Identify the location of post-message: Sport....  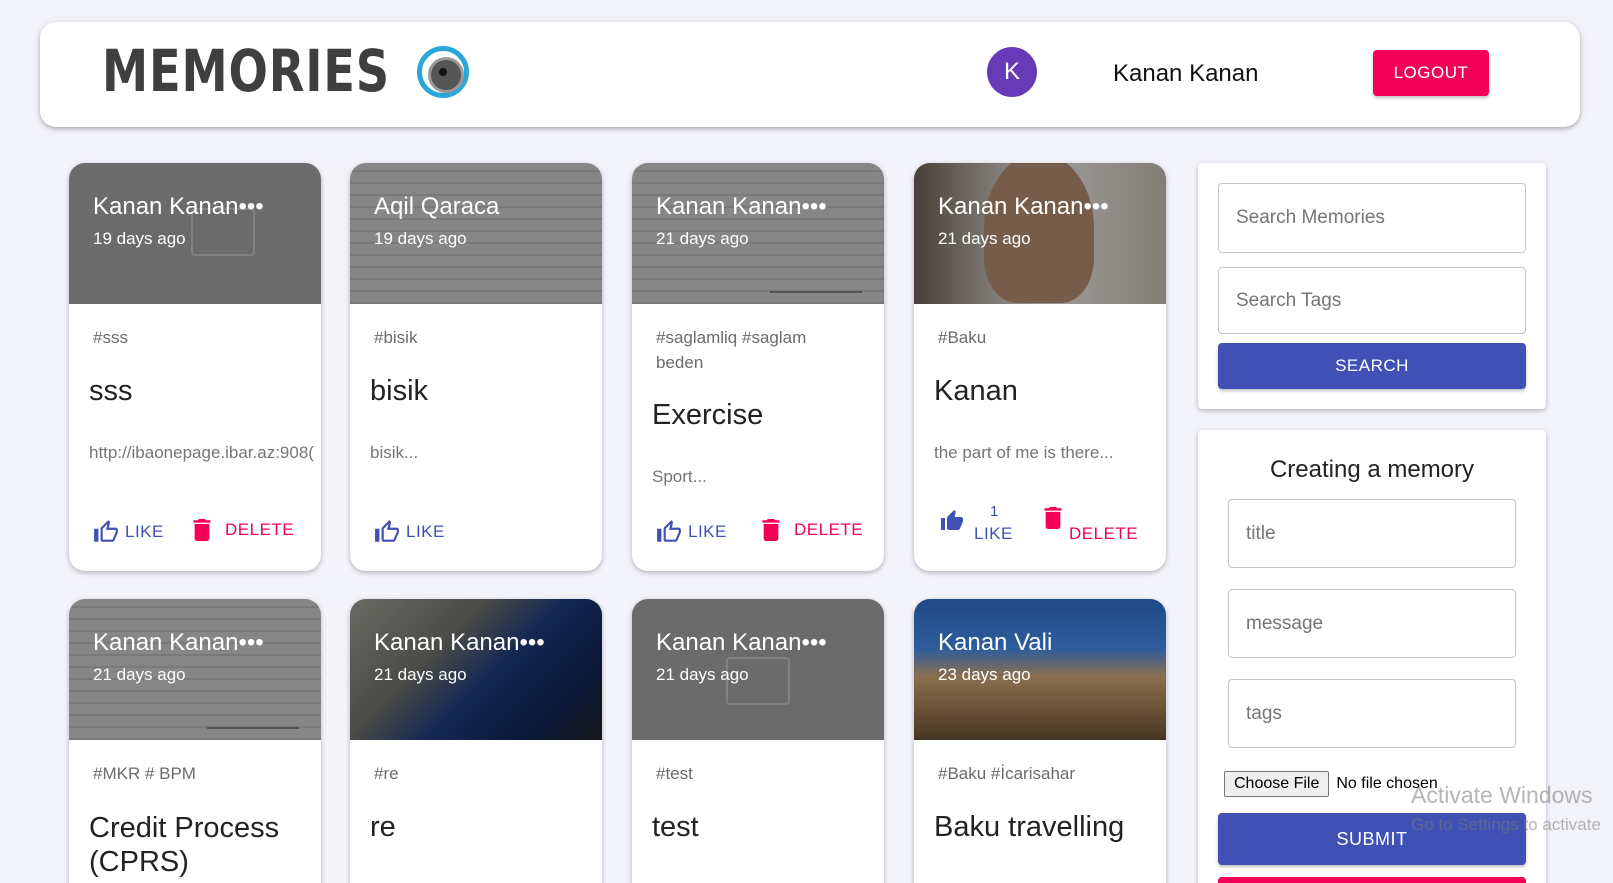
(679, 476).